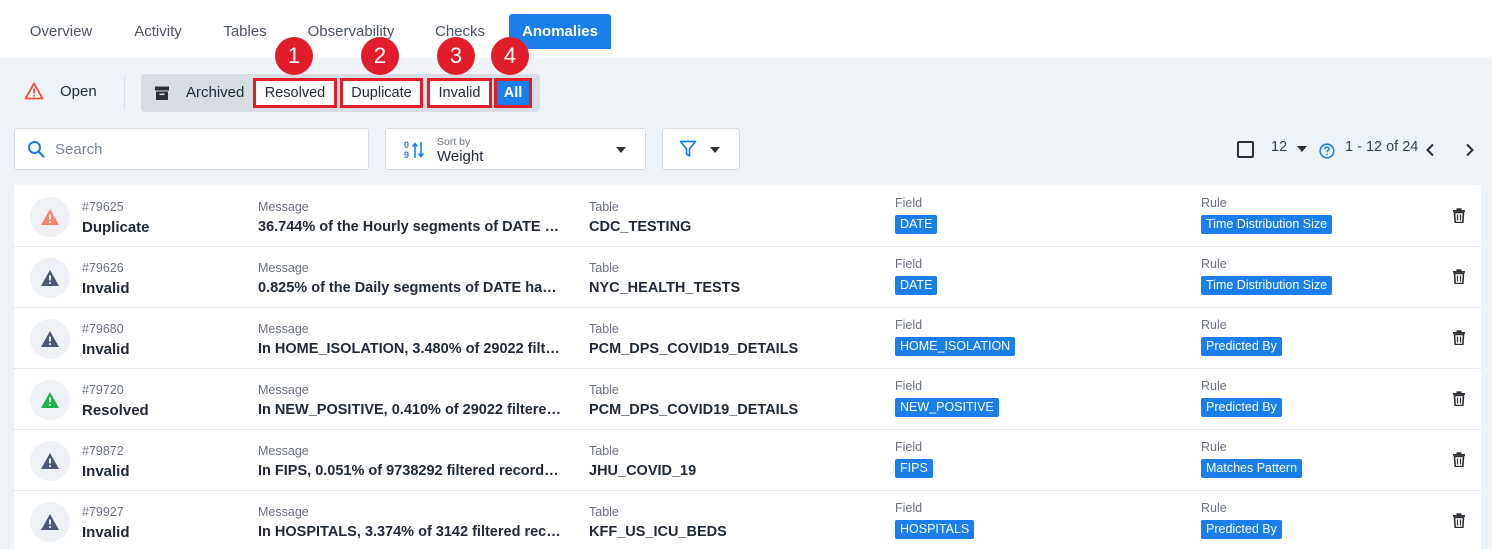 Image resolution: width=1492 pixels, height=549 pixels. I want to click on sort-caption: Sort by, so click(454, 142).